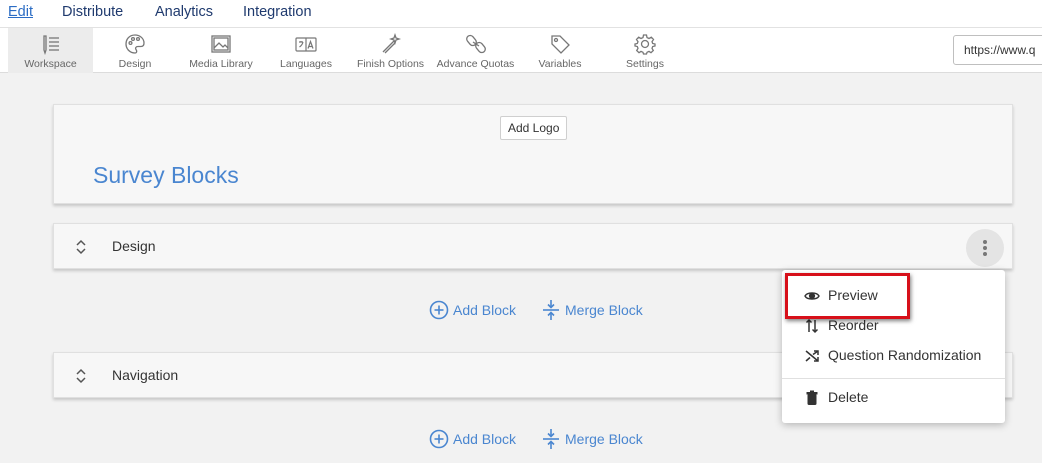 The width and height of the screenshot is (1042, 463). What do you see at coordinates (134, 246) in the screenshot?
I see `block-name: Design` at bounding box center [134, 246].